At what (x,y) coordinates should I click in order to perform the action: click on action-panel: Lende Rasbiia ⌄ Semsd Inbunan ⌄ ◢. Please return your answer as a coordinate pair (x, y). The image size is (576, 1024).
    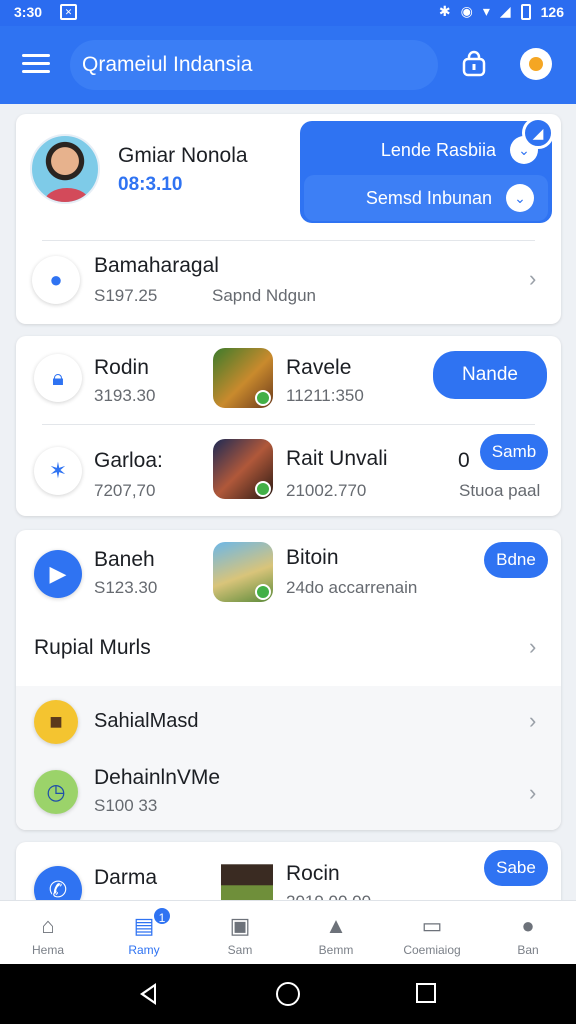
    Looking at the image, I should click on (427, 170).